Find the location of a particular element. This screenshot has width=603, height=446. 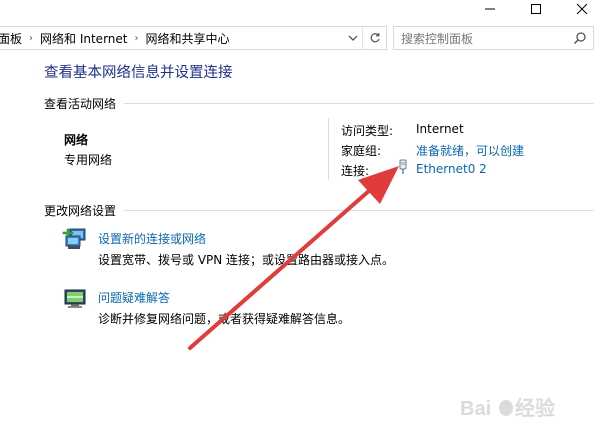

maximize-button is located at coordinates (536, 9).